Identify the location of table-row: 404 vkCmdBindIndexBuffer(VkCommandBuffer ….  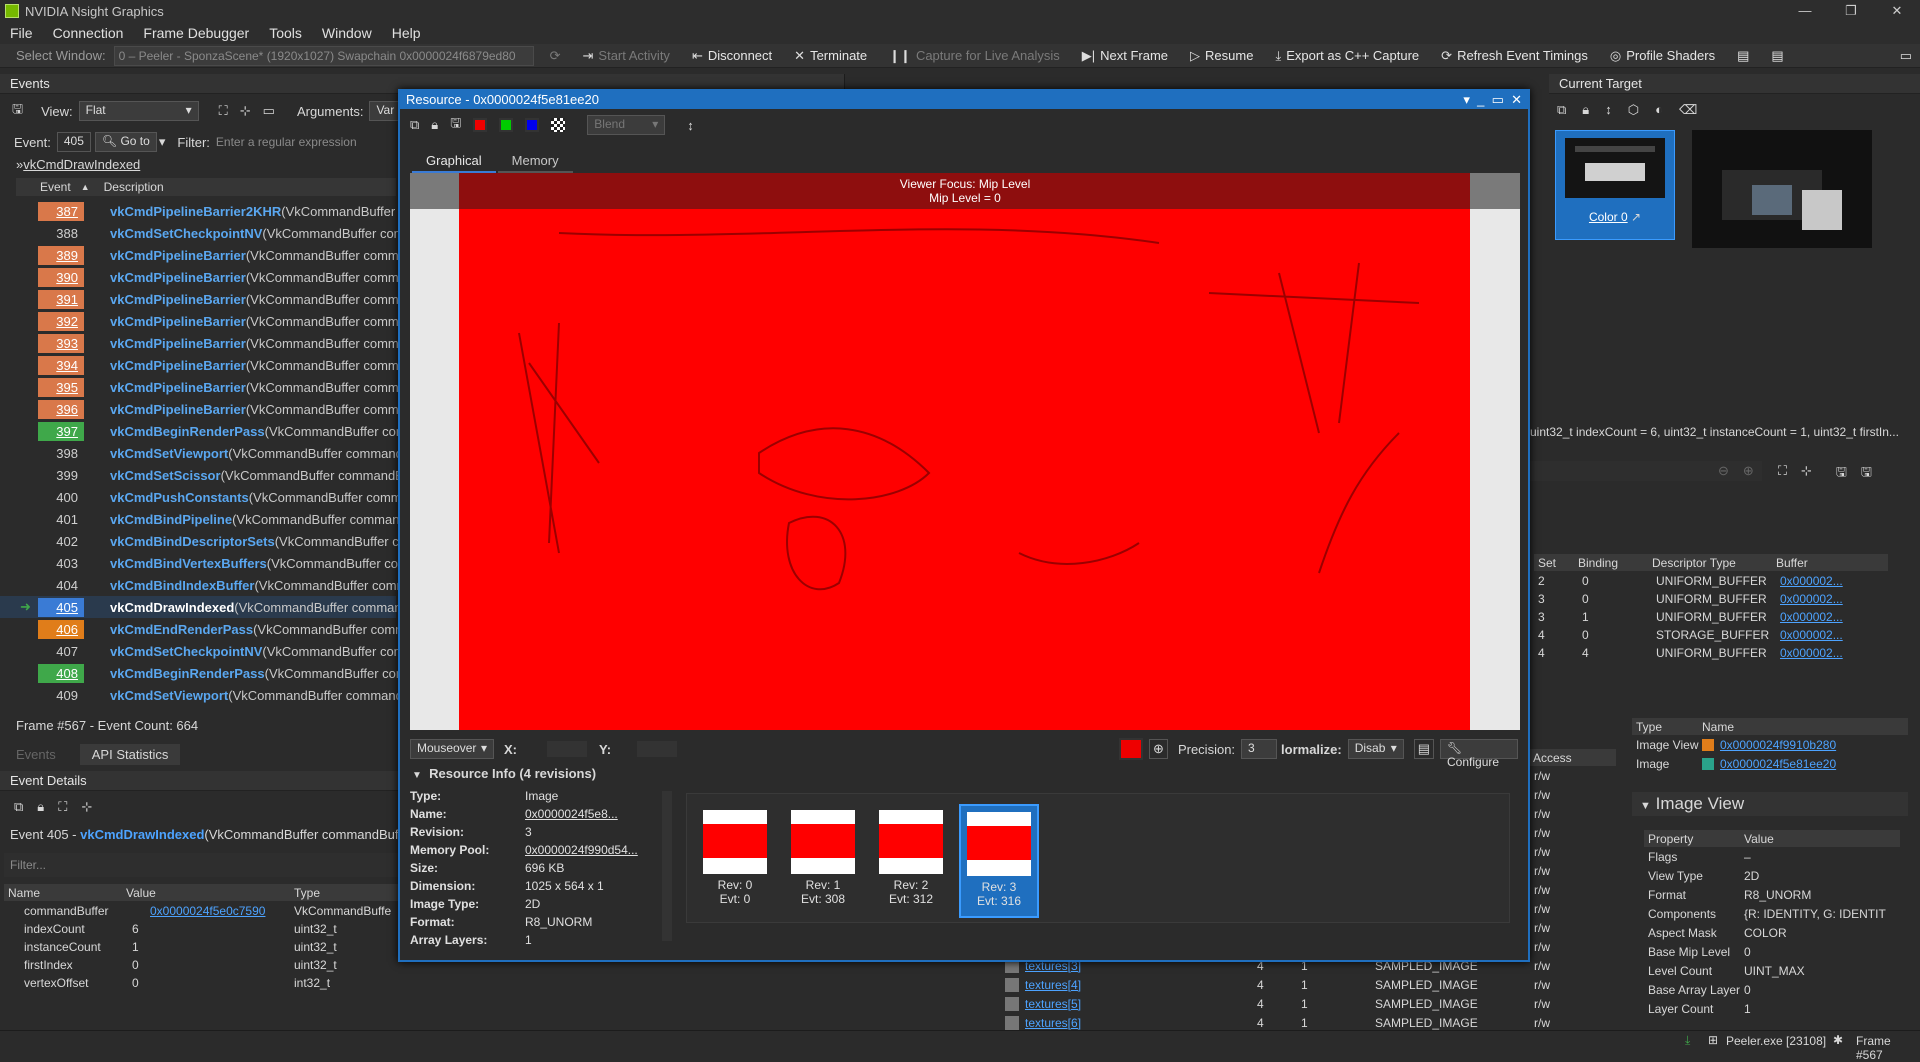
(203, 585).